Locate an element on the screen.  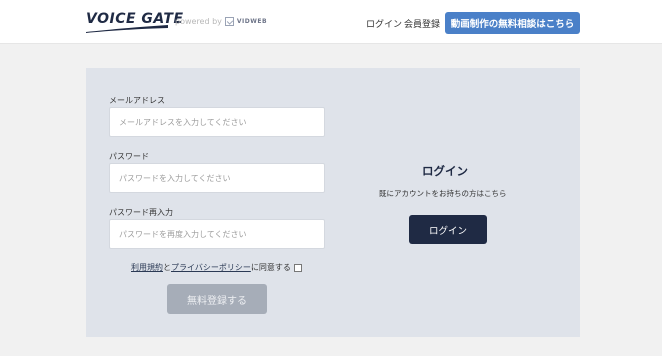
email-label: メールアドレス is located at coordinates (137, 100).